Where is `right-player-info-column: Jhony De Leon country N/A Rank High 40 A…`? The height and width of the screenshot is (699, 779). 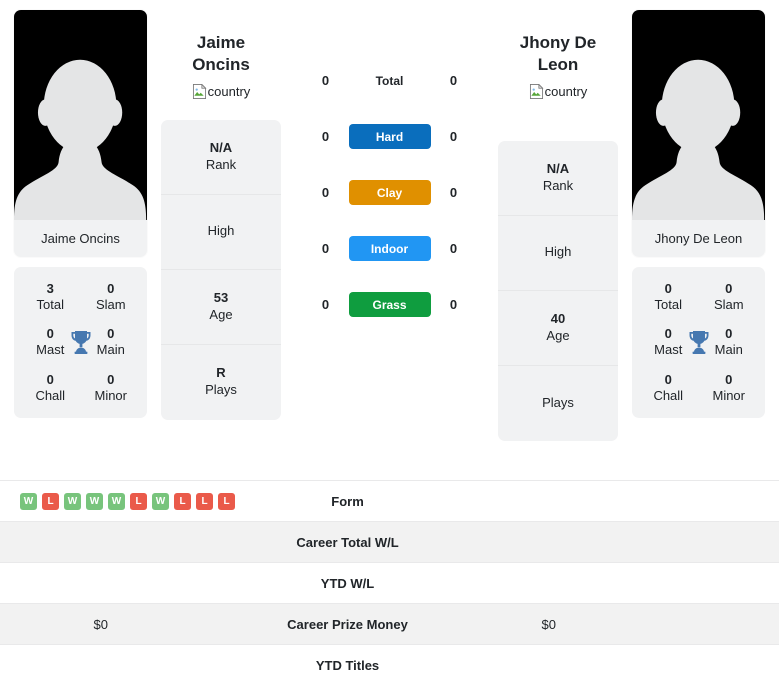
right-player-info-column: Jhony De Leon country N/A Rank High 40 A… is located at coordinates (558, 225).